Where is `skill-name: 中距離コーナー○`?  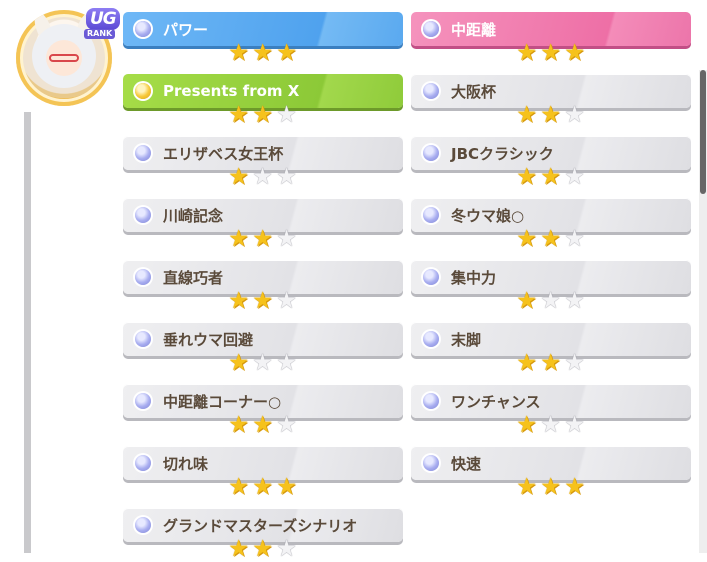 skill-name: 中距離コーナー○ is located at coordinates (222, 401).